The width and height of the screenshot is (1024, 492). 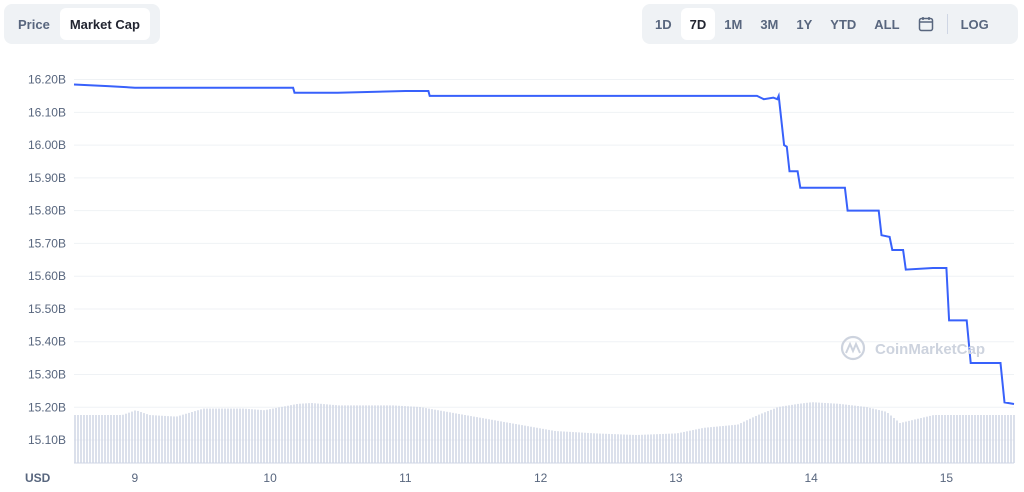 I want to click on y-tick-label: 15.50B, so click(x=47, y=309).